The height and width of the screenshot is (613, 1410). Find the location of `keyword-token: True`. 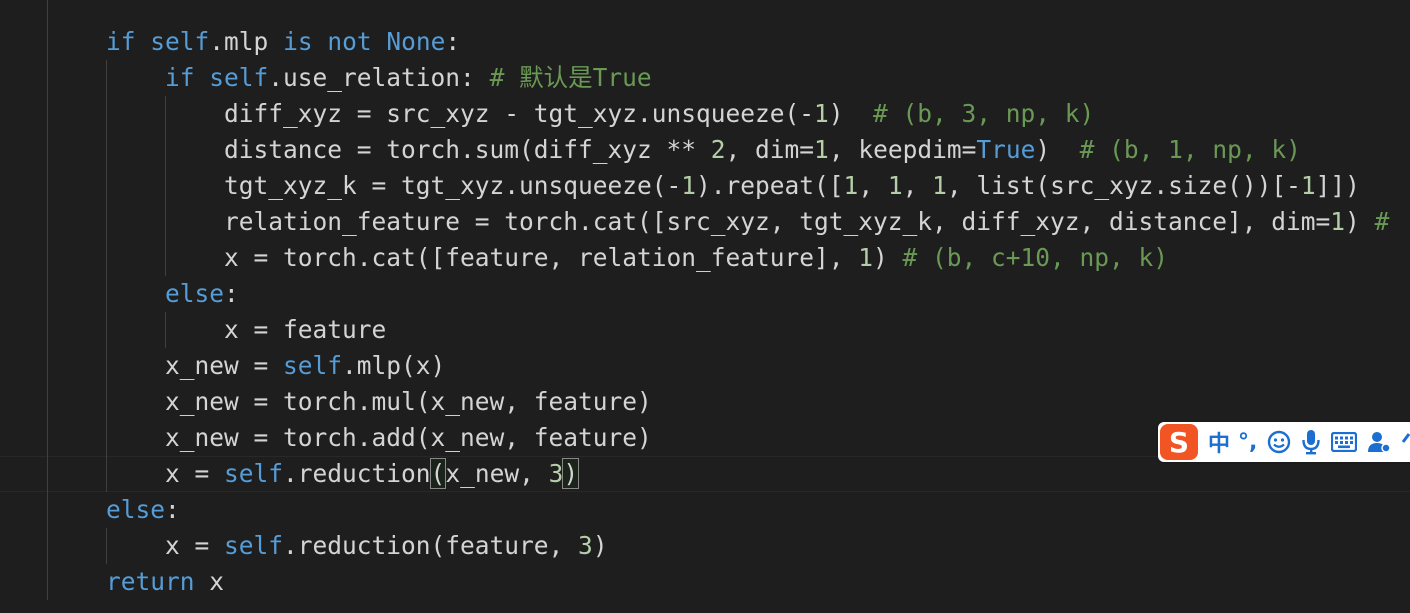

keyword-token: True is located at coordinates (1006, 149).